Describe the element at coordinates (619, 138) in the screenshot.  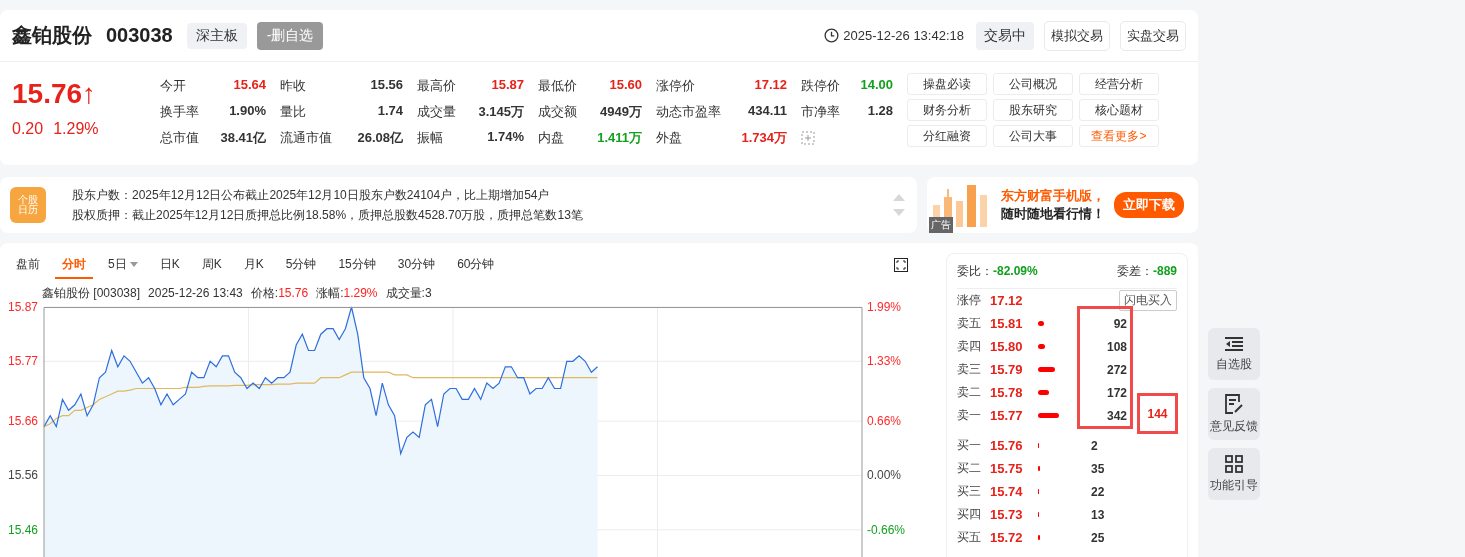
I see `stat-value: 1.411万` at that location.